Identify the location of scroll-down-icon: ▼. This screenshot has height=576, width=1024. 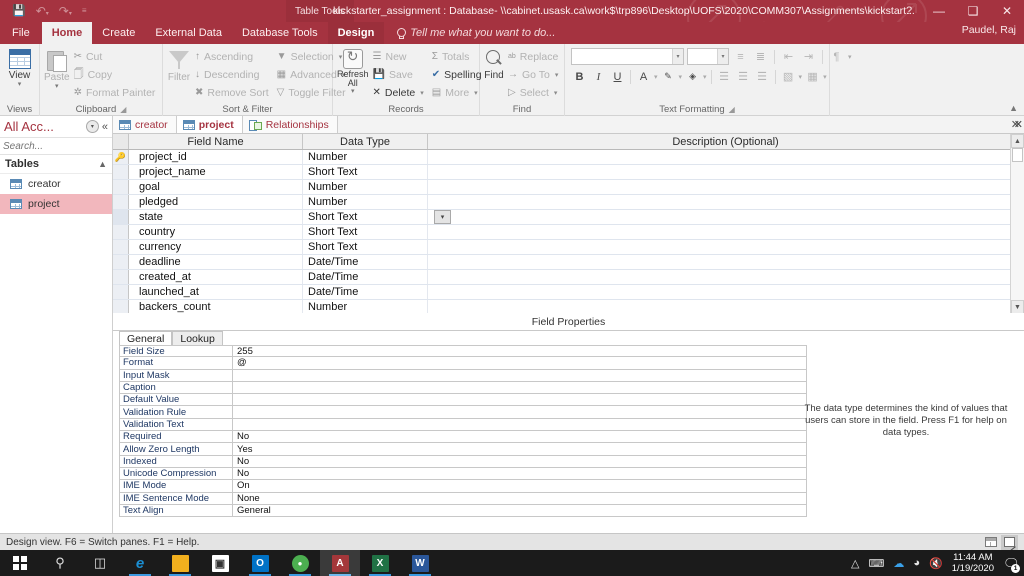
(1017, 307).